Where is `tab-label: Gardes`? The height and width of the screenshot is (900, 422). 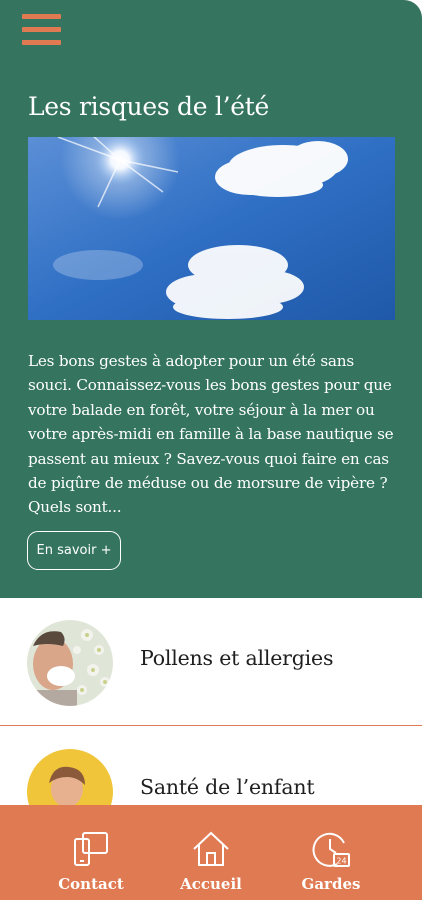
tab-label: Gardes is located at coordinates (331, 884).